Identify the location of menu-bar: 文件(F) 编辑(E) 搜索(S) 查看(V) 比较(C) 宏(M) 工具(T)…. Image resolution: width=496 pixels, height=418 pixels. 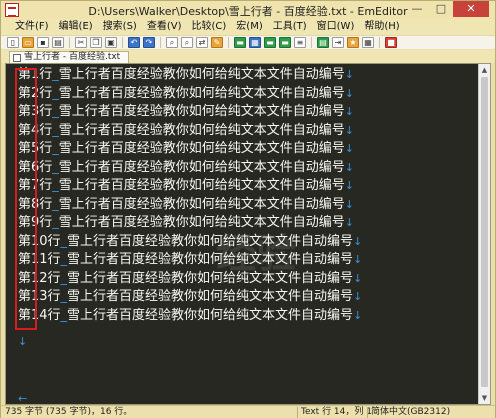
(248, 27).